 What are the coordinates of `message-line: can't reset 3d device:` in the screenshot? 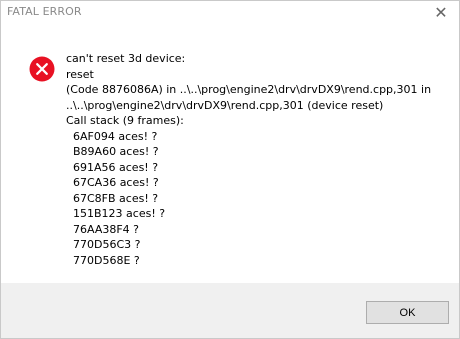 It's located at (126, 58).